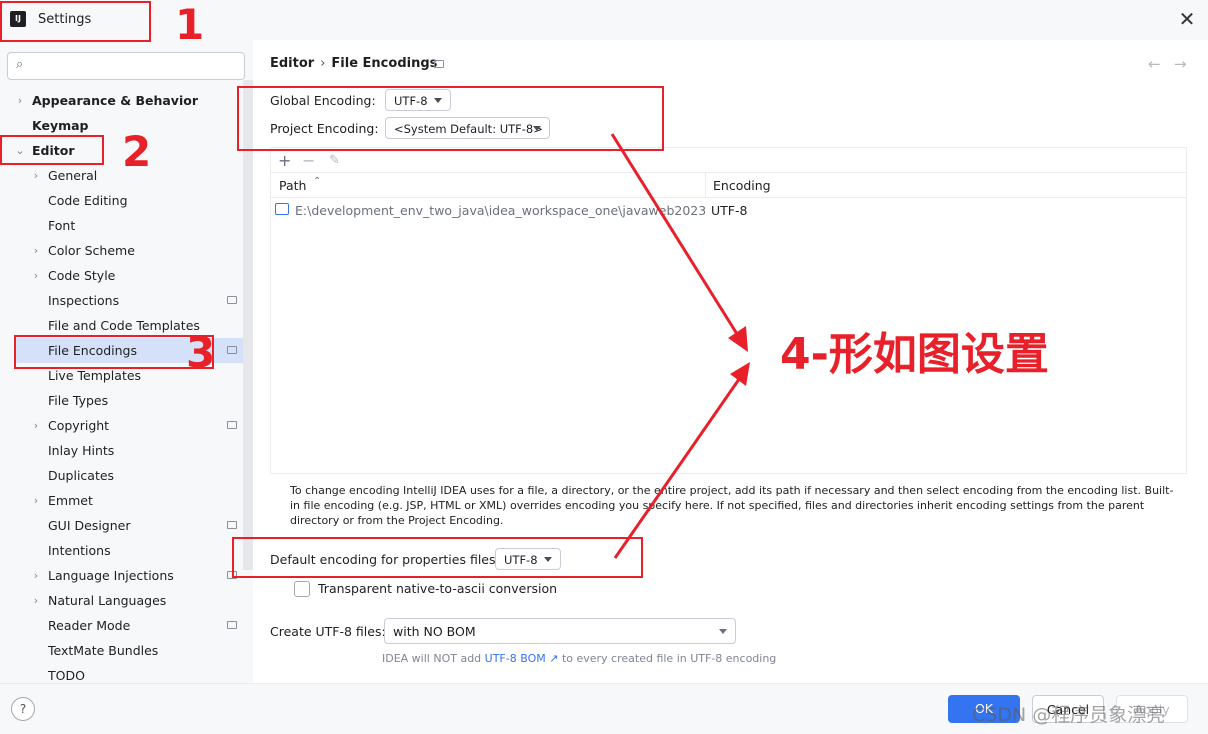  I want to click on annotation-box-editor, so click(52, 150).